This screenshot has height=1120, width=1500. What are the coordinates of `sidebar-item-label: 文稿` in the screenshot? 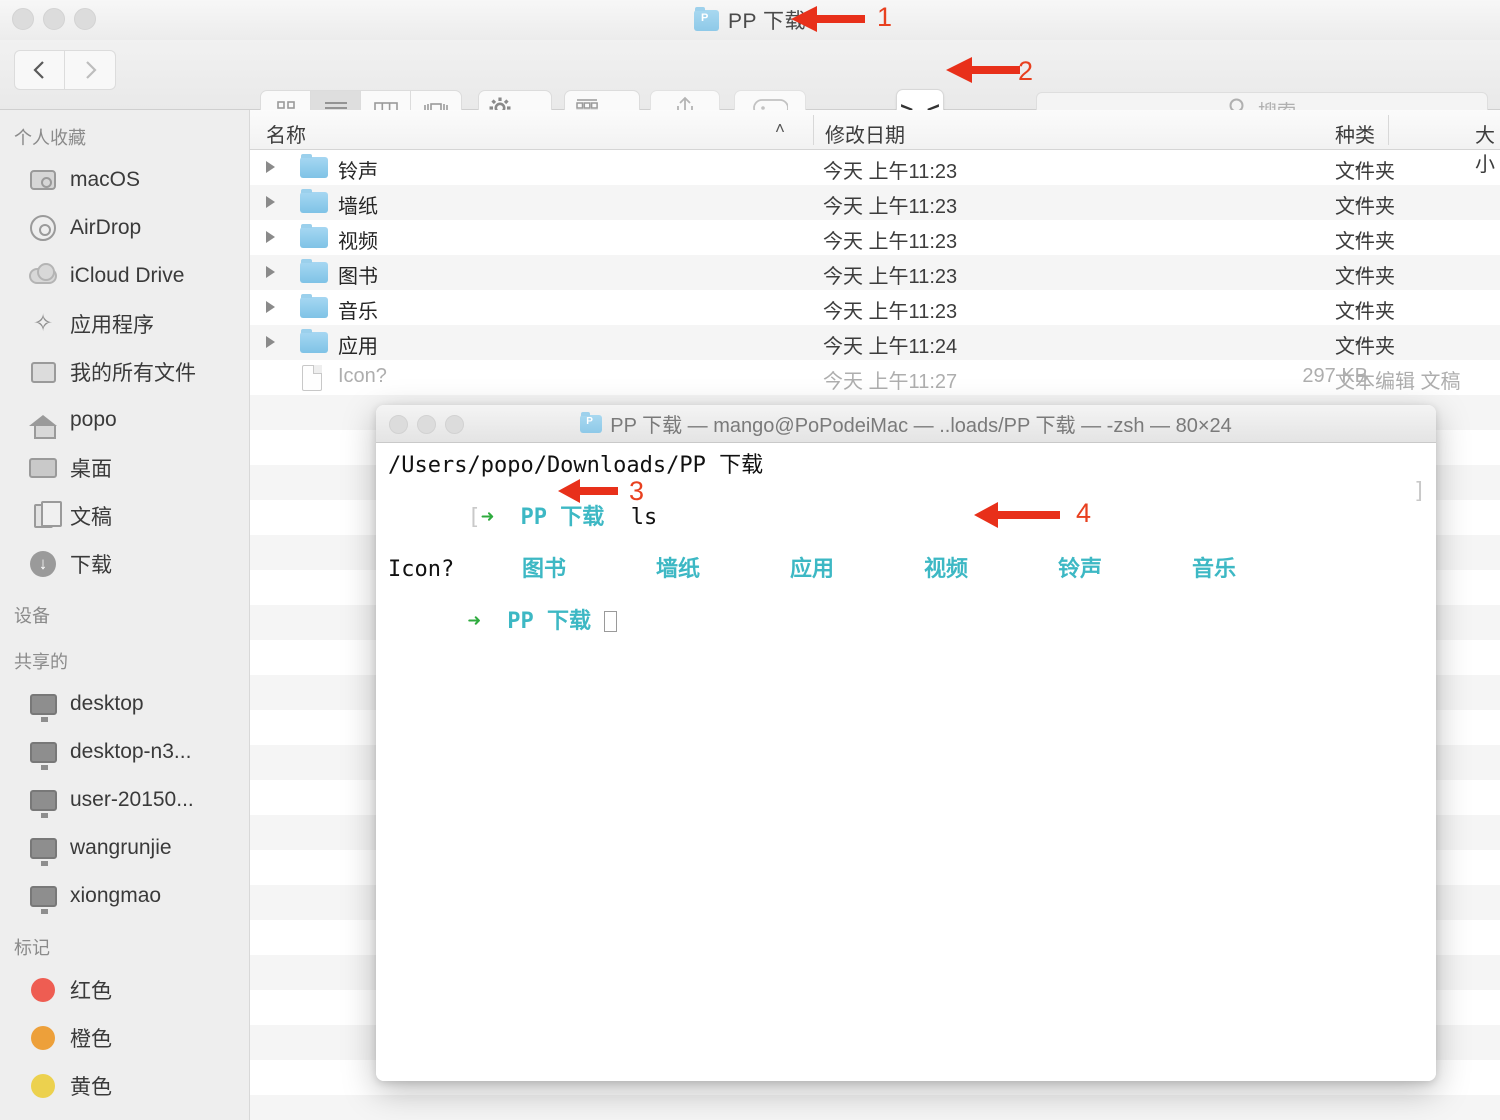 It's located at (91, 517).